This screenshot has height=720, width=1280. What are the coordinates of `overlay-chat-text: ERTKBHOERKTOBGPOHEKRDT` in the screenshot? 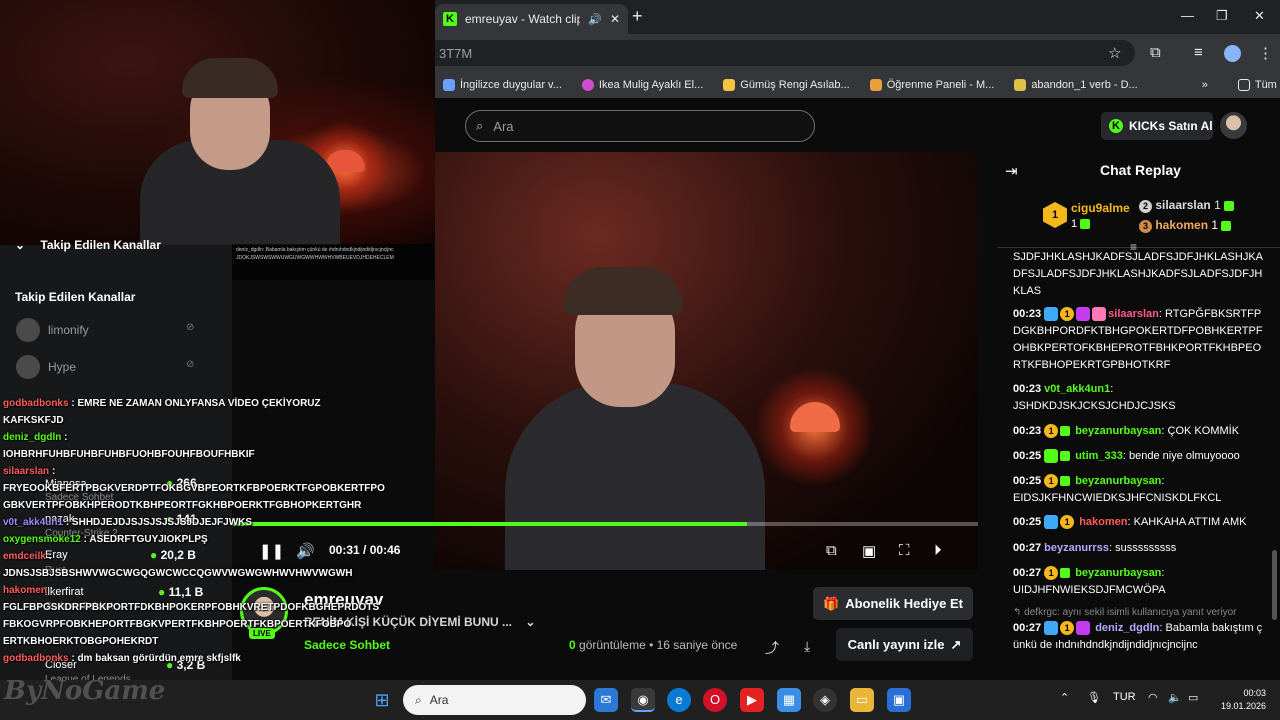 It's located at (81, 641).